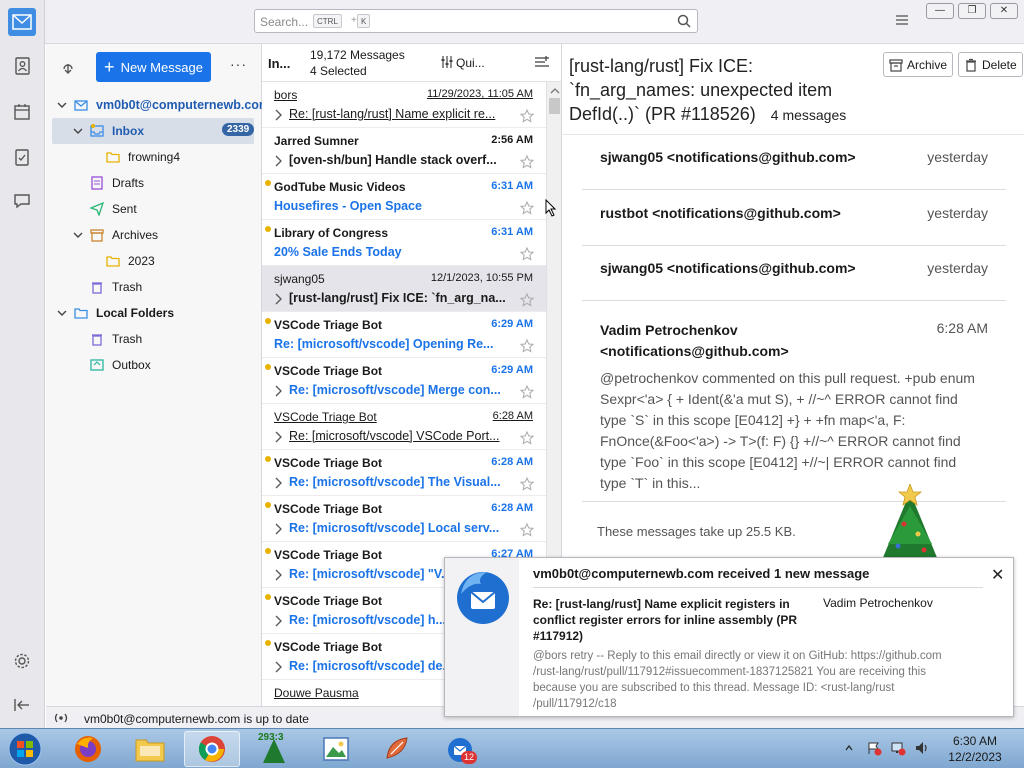 The width and height of the screenshot is (1024, 768). What do you see at coordinates (154, 183) in the screenshot?
I see `folder-drafts: Drafts` at bounding box center [154, 183].